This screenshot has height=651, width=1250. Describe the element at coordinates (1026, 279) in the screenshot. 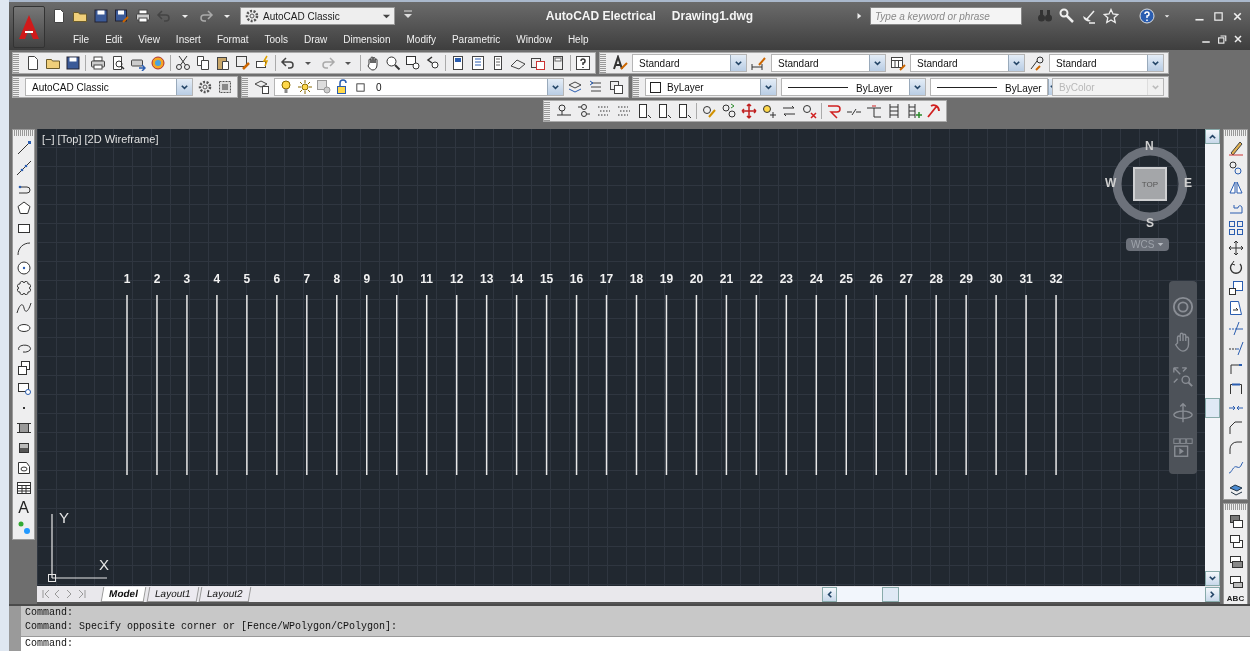

I see `wire-number: 31` at that location.